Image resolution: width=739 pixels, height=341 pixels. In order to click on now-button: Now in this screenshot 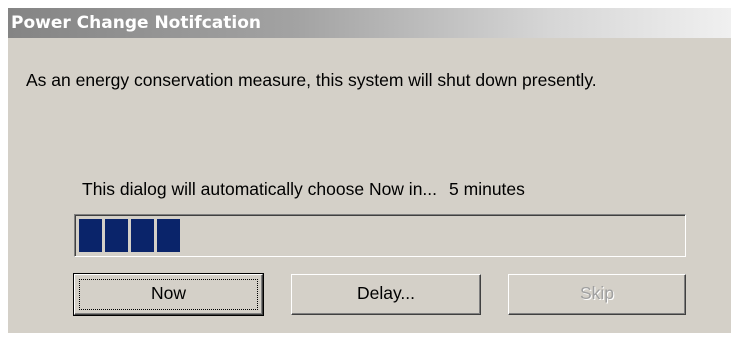, I will do `click(168, 294)`.